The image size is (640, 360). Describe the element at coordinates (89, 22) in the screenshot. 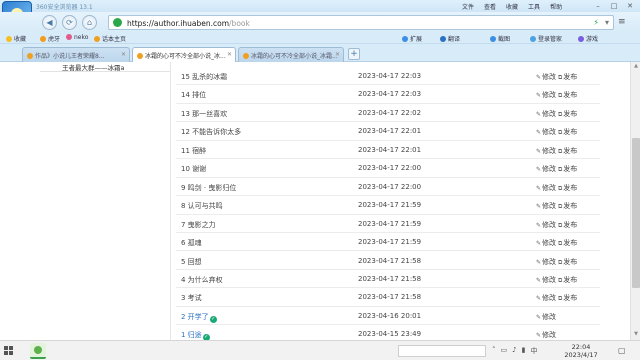

I see `home-button: ⌂` at that location.